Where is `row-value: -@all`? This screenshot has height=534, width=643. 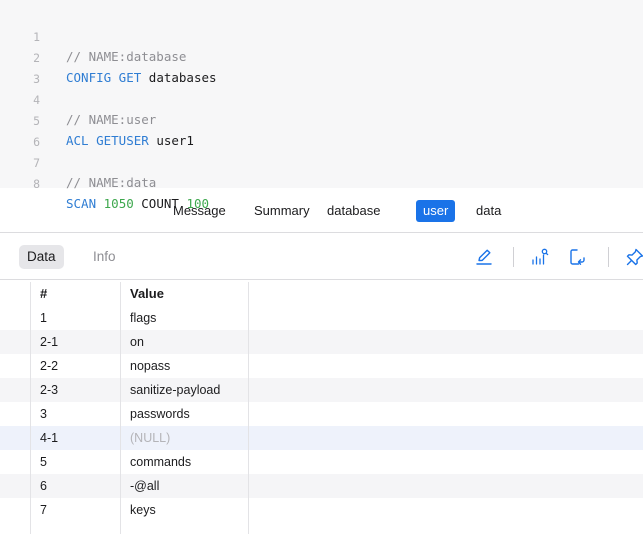
row-value: -@all is located at coordinates (145, 486).